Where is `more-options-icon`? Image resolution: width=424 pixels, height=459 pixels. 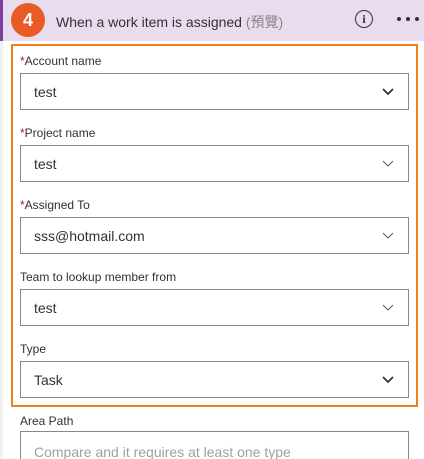 more-options-icon is located at coordinates (408, 19).